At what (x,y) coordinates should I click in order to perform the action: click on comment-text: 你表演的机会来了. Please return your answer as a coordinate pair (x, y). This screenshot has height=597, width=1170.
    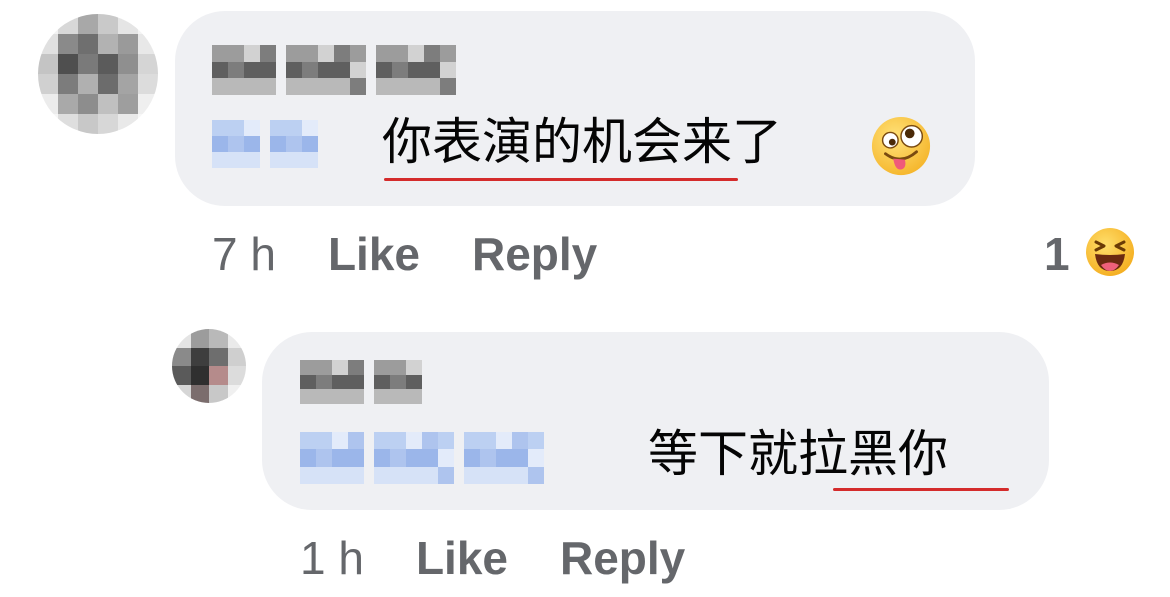
    Looking at the image, I should click on (582, 142).